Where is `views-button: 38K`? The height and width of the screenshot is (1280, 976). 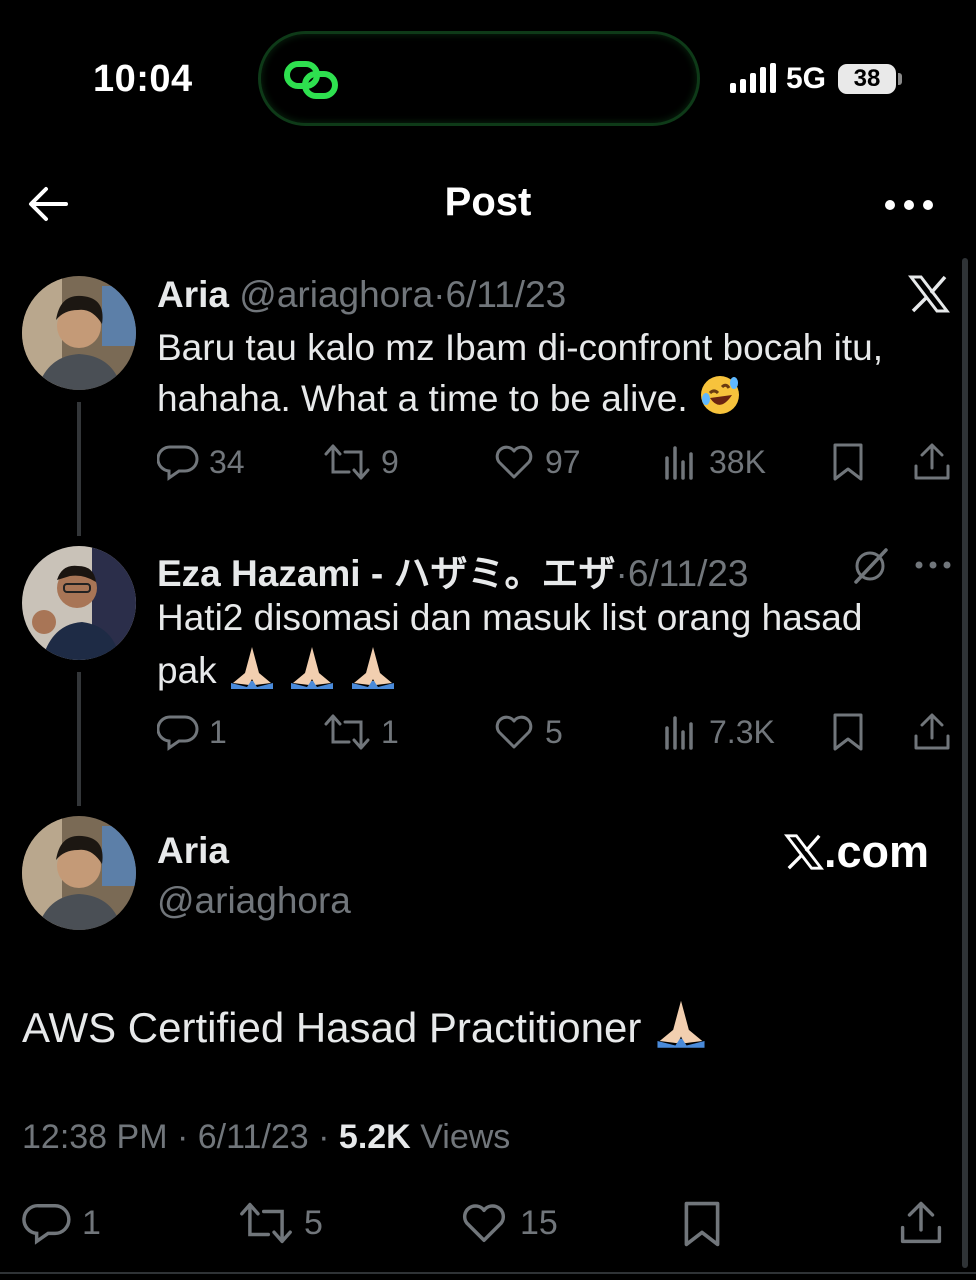 views-button: 38K is located at coordinates (714, 462).